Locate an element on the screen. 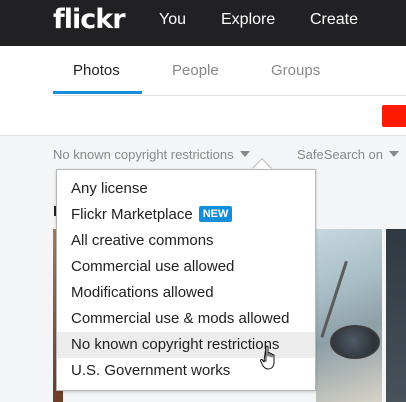 The height and width of the screenshot is (402, 406). tab-groups: Groups is located at coordinates (295, 70).